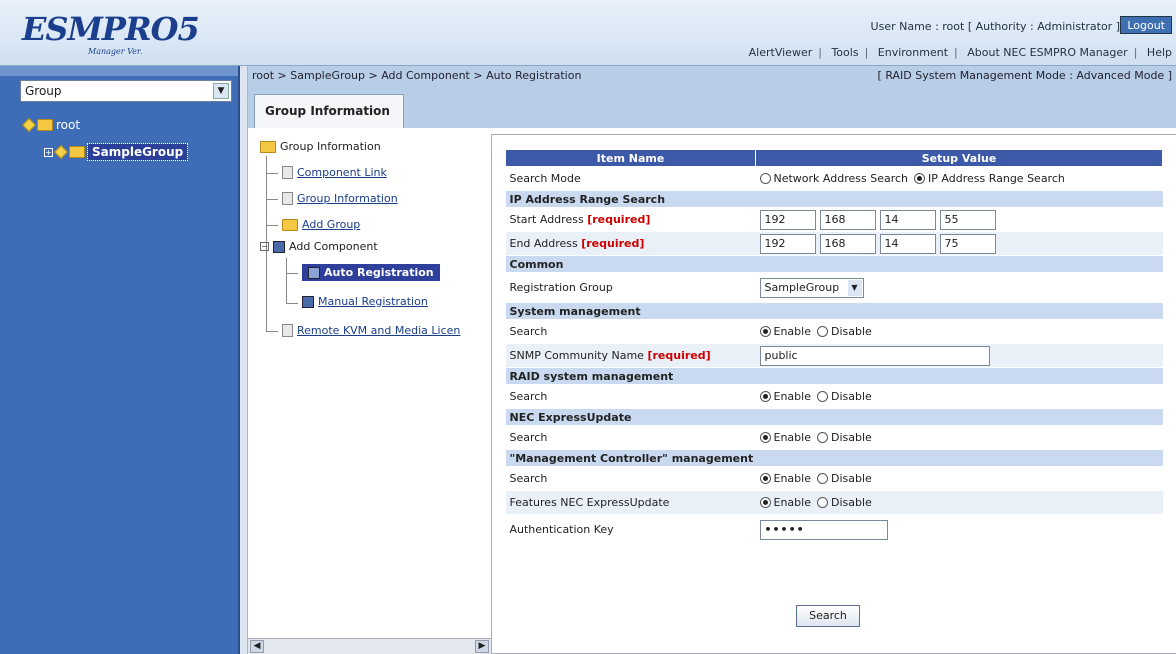  What do you see at coordinates (116, 152) in the screenshot?
I see `tree-samplegroup: + SampleGroup` at bounding box center [116, 152].